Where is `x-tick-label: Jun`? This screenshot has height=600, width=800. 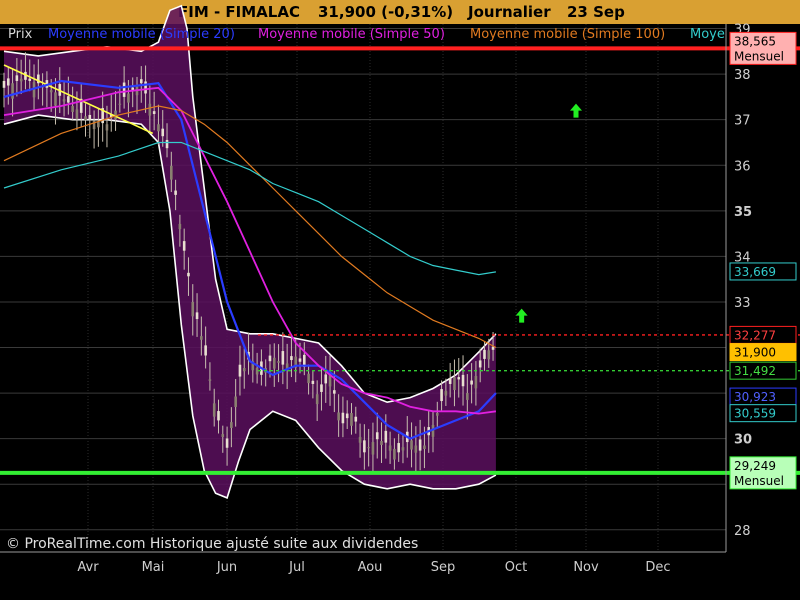 x-tick-label: Jun is located at coordinates (226, 567).